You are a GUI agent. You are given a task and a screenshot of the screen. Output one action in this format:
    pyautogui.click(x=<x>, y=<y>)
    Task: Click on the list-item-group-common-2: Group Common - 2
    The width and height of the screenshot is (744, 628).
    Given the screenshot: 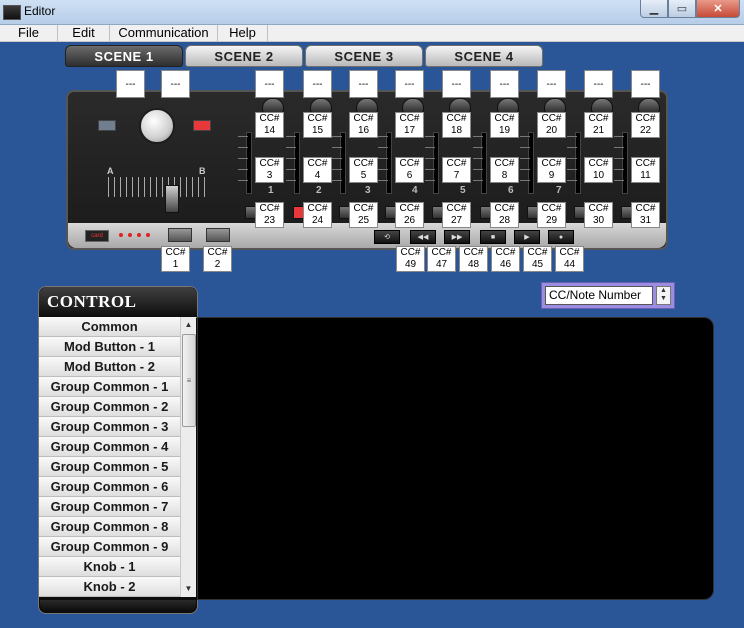 What is the action you would take?
    pyautogui.click(x=109, y=407)
    